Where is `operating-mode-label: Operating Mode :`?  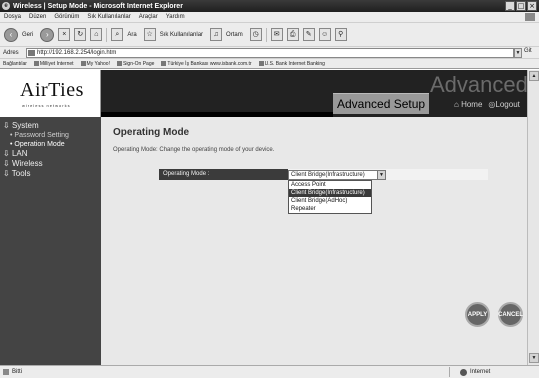 operating-mode-label: Operating Mode : is located at coordinates (223, 174).